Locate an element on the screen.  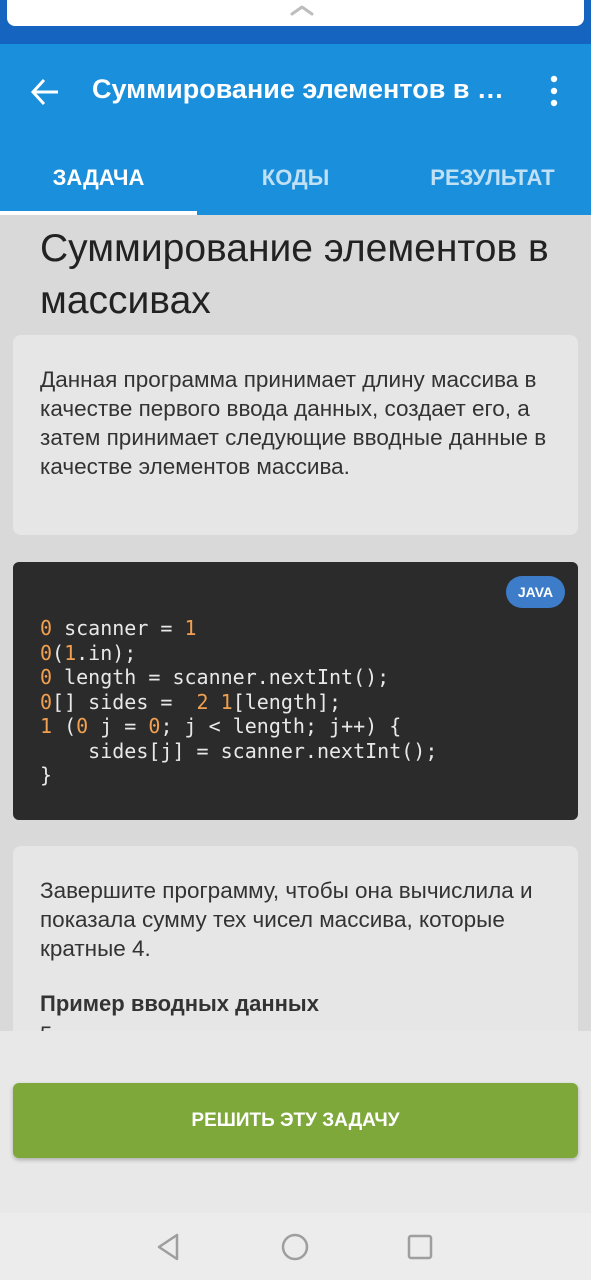
more-vertical-icon is located at coordinates (554, 92).